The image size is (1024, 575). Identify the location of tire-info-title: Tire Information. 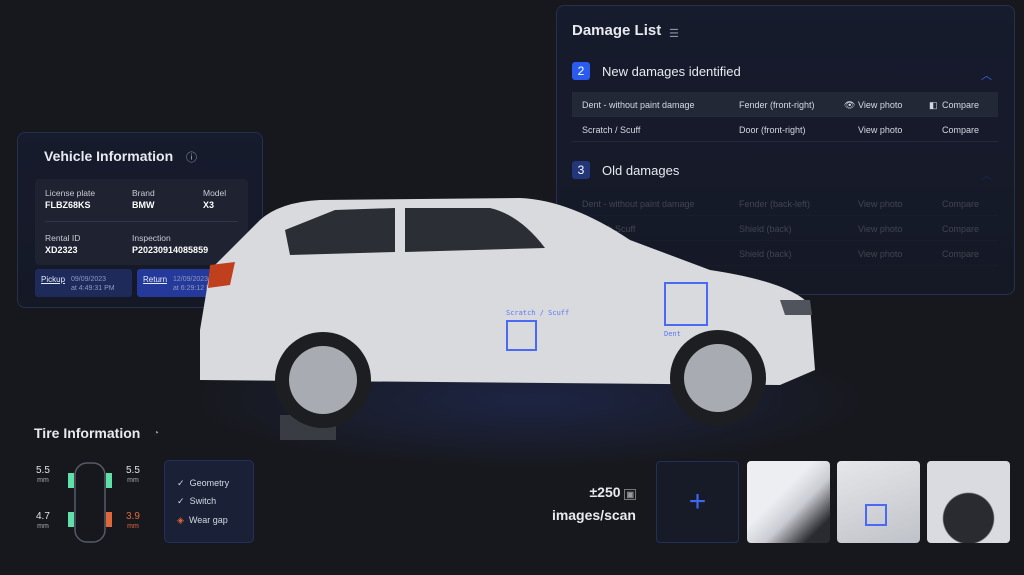
(87, 433).